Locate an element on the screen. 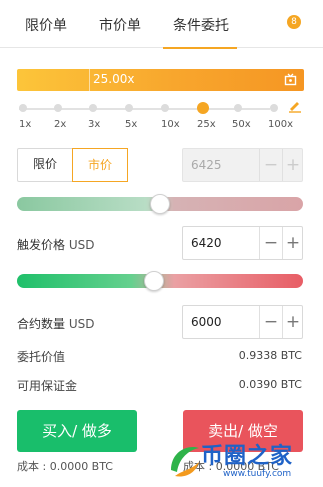 This screenshot has width=323, height=487. watermark: 币圈之家 www.tuufy.com is located at coordinates (244, 462).